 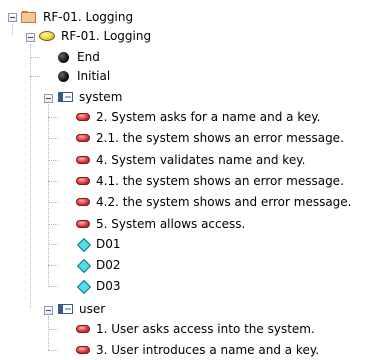 I want to click on action-label: 4.1. the system shows an error message., so click(x=220, y=181).